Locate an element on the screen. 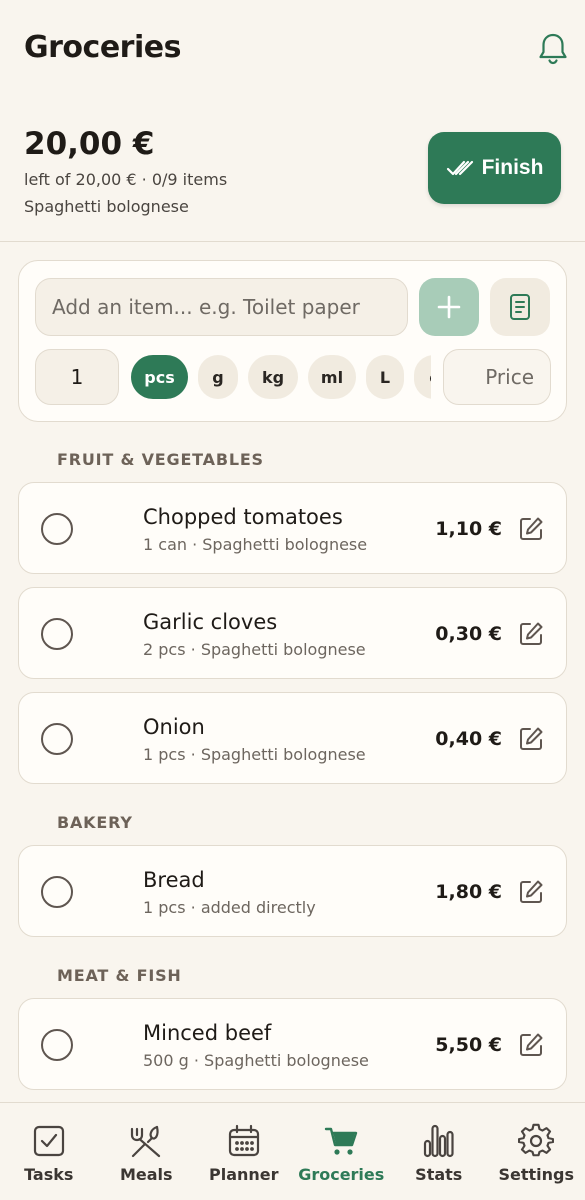 This screenshot has width=585, height=1200. nav-stats: Stats is located at coordinates (439, 1151).